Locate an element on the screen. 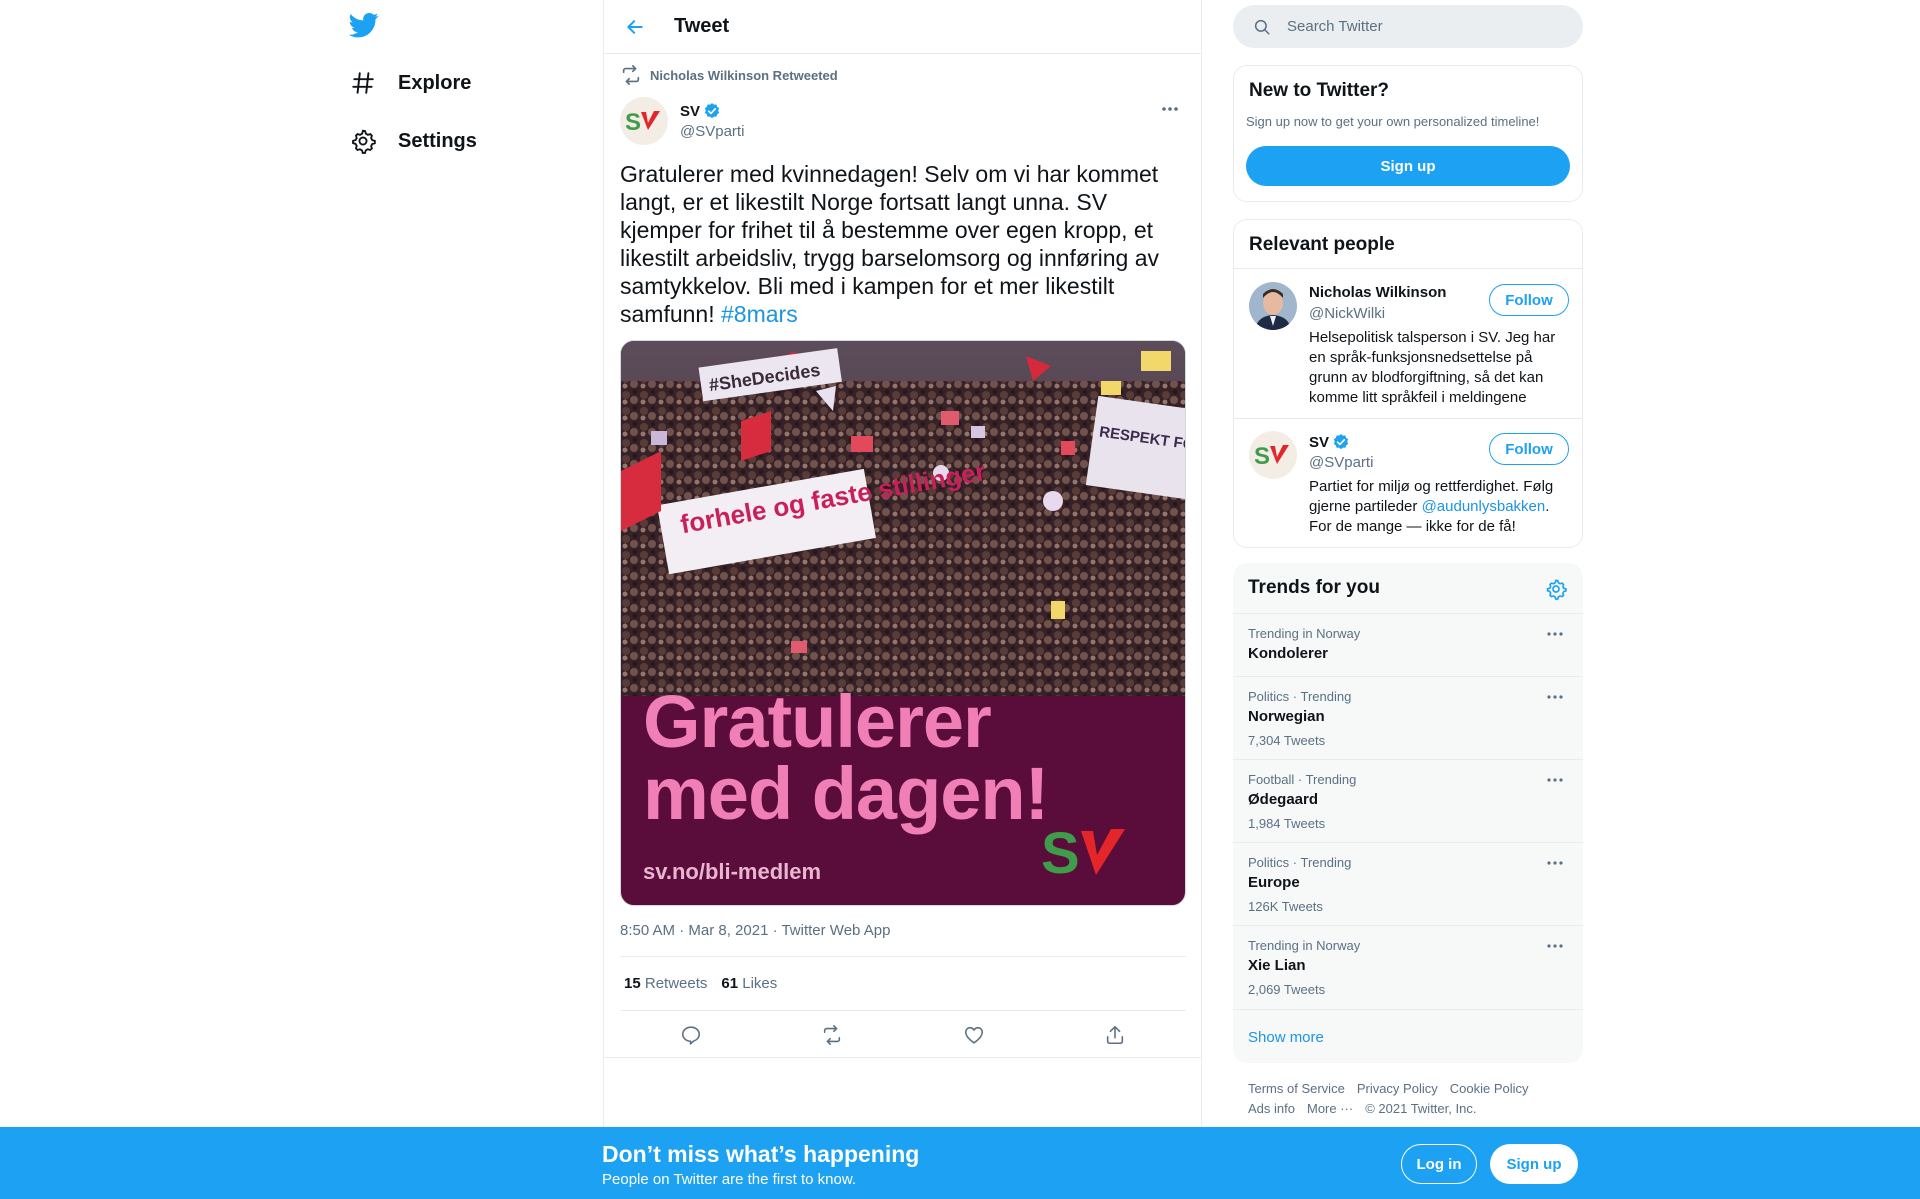  likes-stat: 61 Likes is located at coordinates (749, 983).